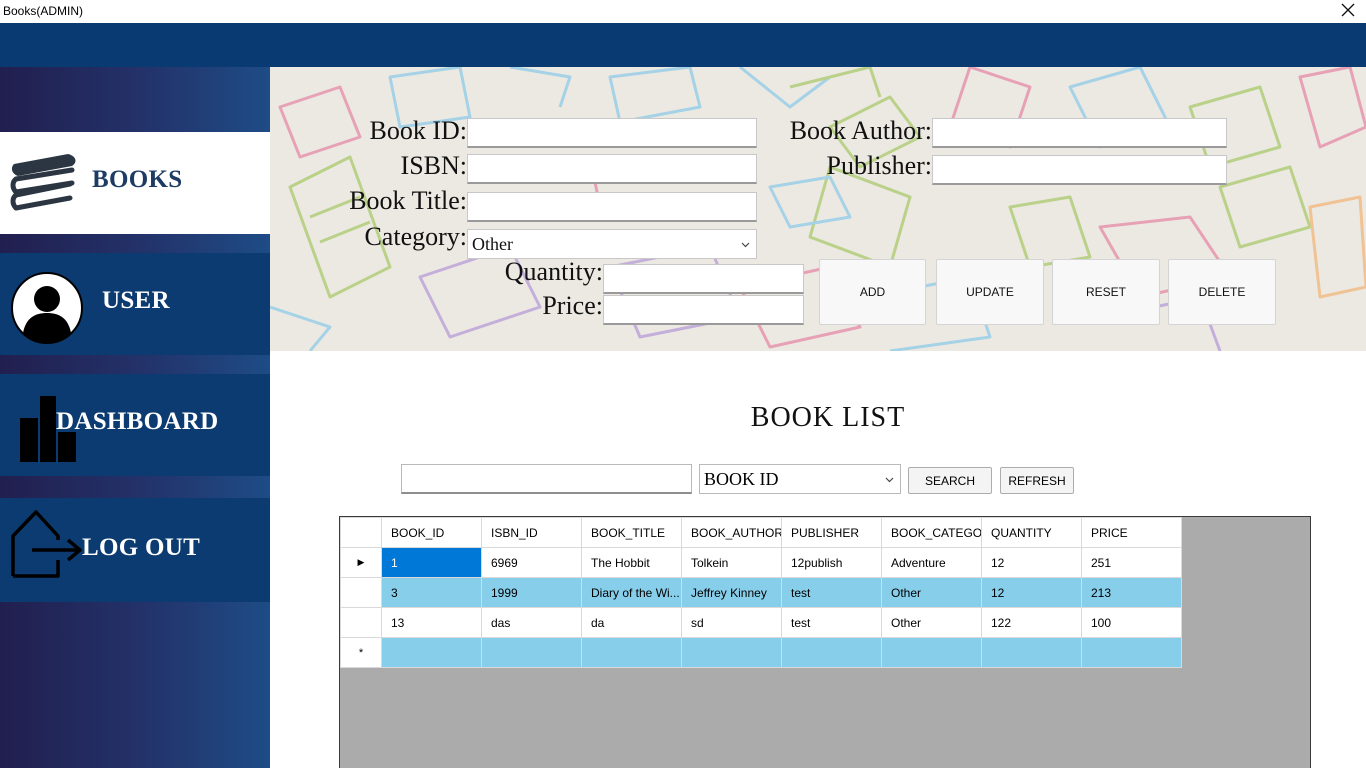 The width and height of the screenshot is (1366, 768). I want to click on refresh-button: REFRESH, so click(1037, 480).